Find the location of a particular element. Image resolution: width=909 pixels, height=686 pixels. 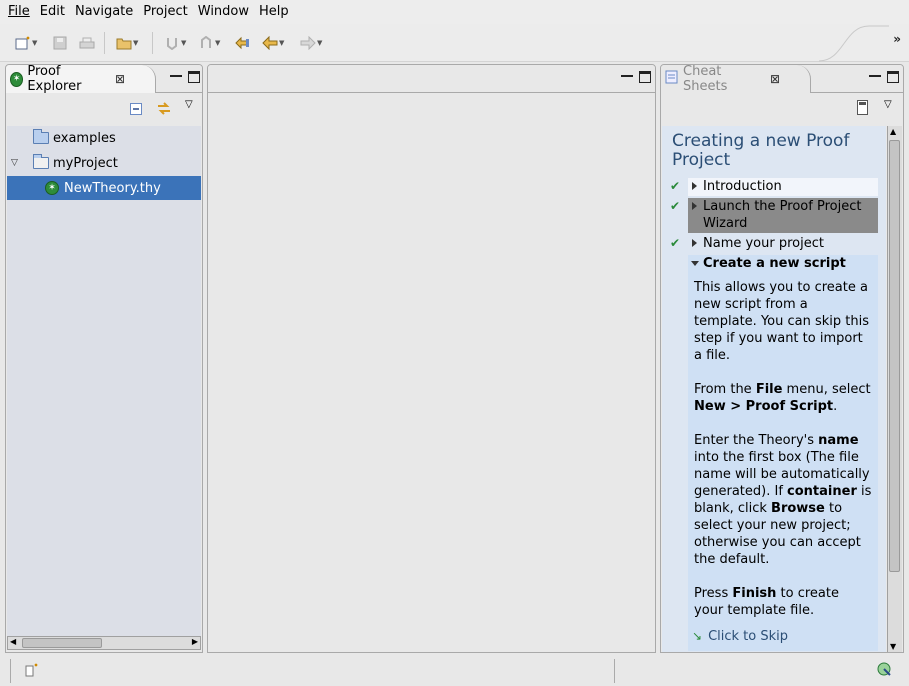

print-icon is located at coordinates (87, 43).